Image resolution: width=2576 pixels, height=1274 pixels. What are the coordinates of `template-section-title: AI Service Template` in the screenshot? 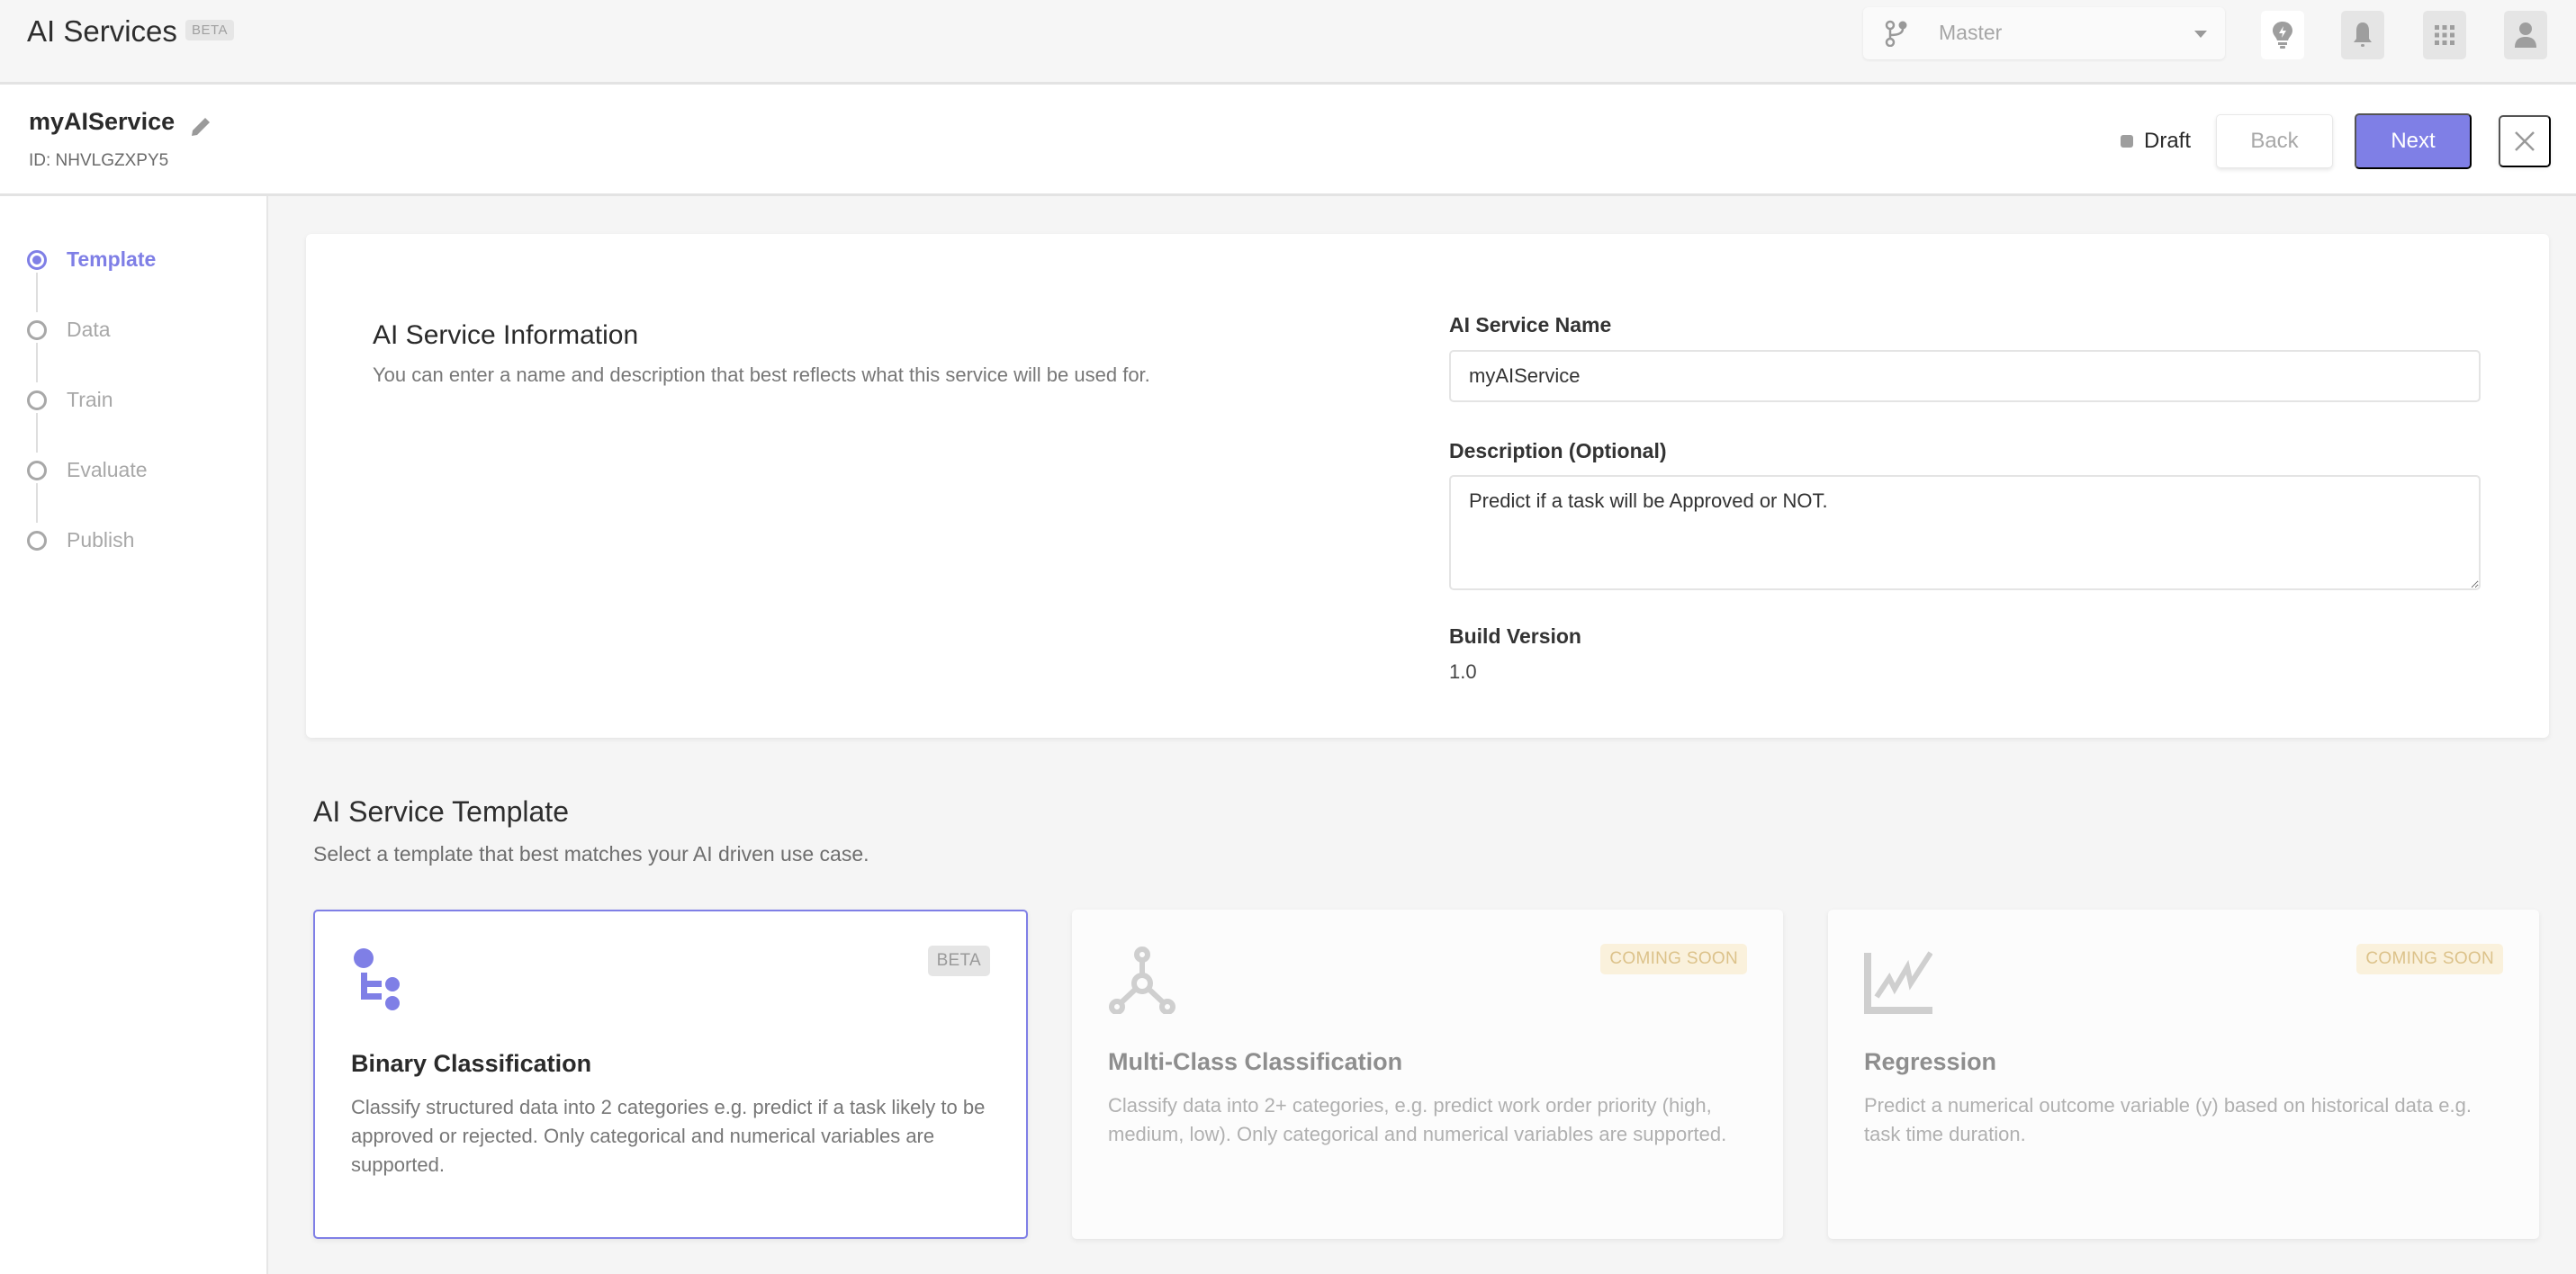 It's located at (441, 811).